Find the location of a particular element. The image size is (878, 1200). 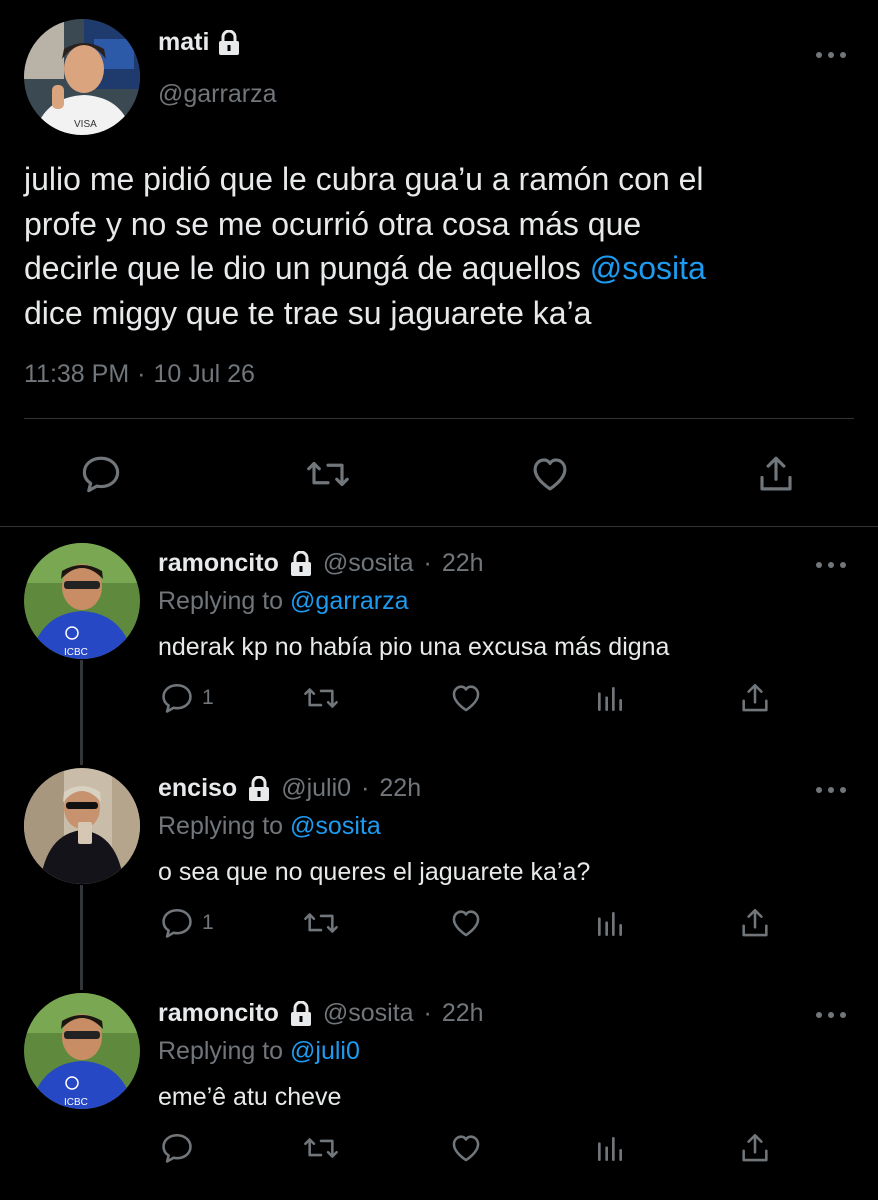

tweet-timestamp: 11:38 PM · 10 Jul 26 is located at coordinates (139, 374).